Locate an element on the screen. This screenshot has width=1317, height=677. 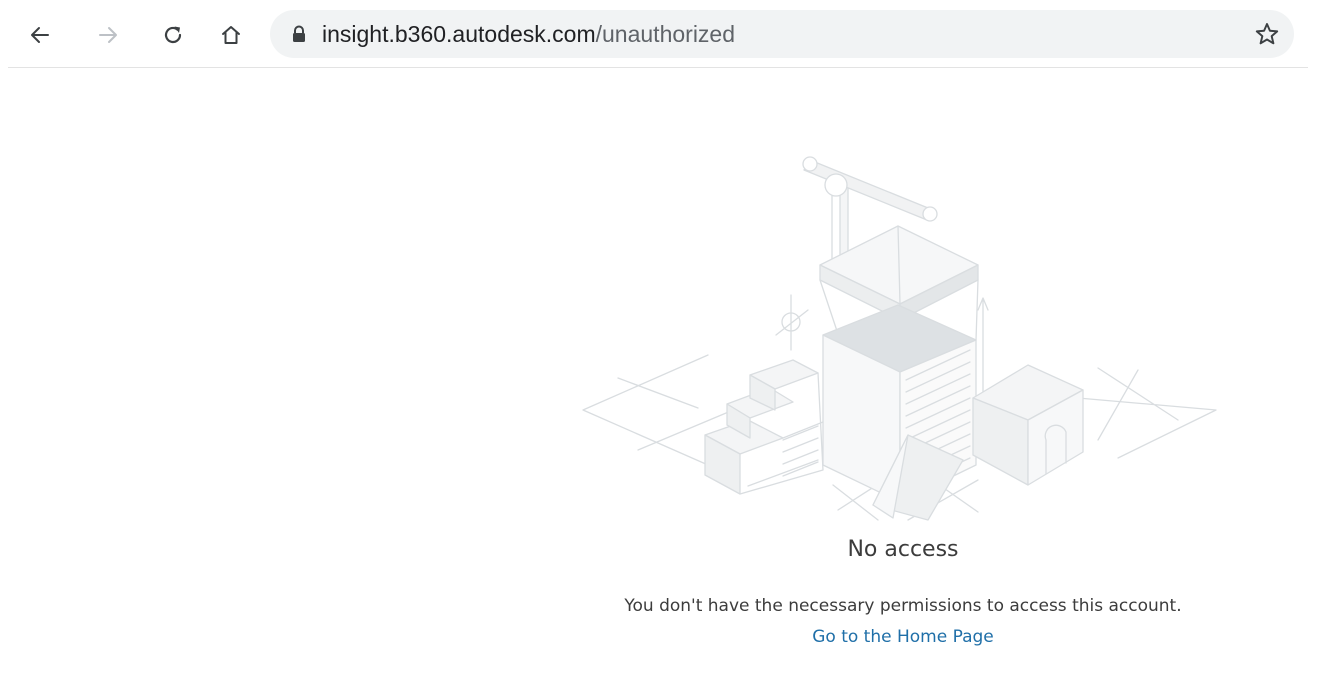
forward-arrow-icon is located at coordinates (108, 35).